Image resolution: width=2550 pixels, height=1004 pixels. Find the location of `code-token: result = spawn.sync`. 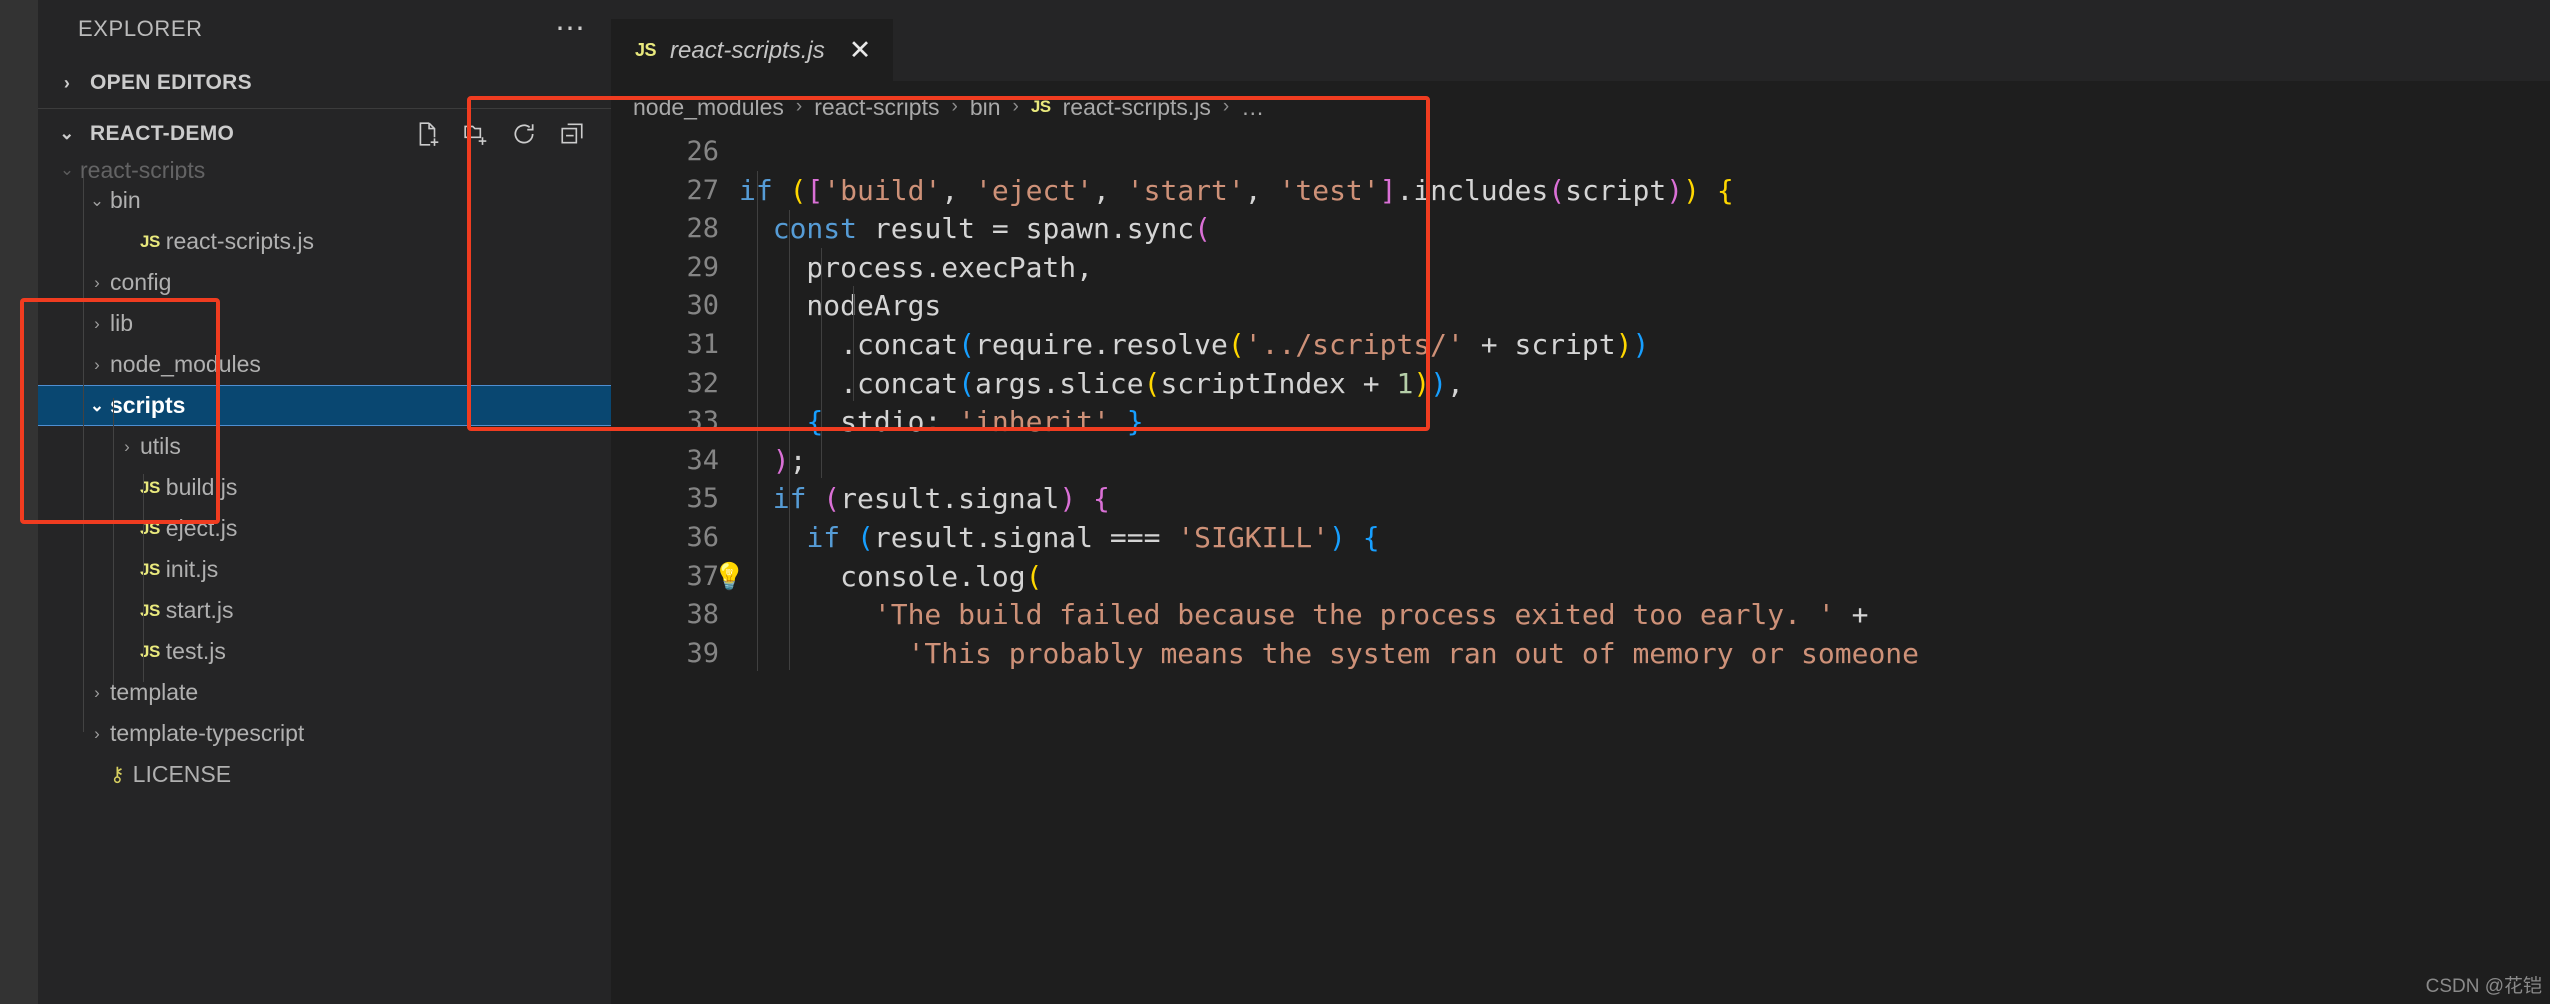

code-token: result = spawn.sync is located at coordinates (1026, 229).